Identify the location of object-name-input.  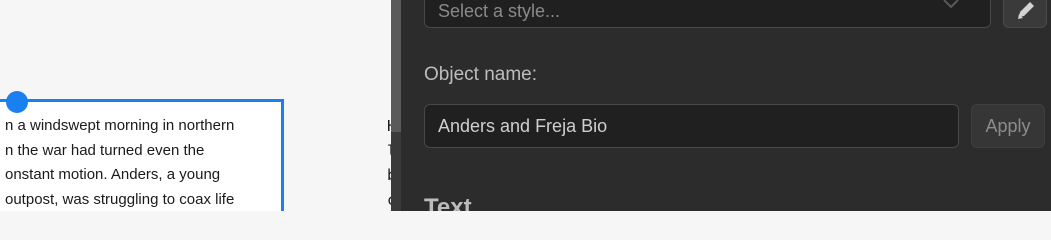
(691, 126).